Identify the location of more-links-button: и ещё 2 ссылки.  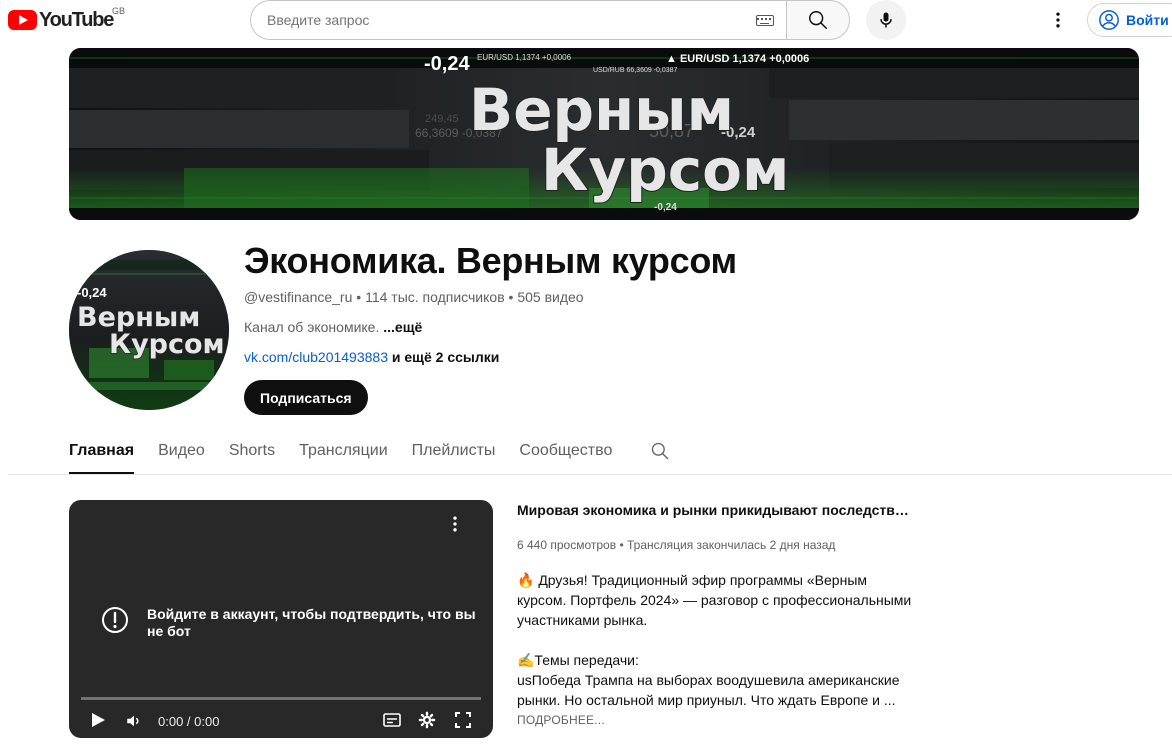
(445, 357).